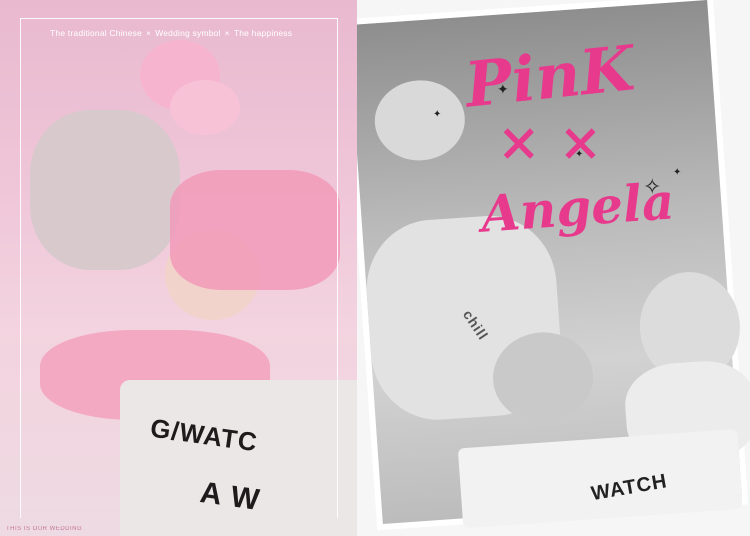  What do you see at coordinates (337, 268) in the screenshot?
I see `frame-right` at bounding box center [337, 268].